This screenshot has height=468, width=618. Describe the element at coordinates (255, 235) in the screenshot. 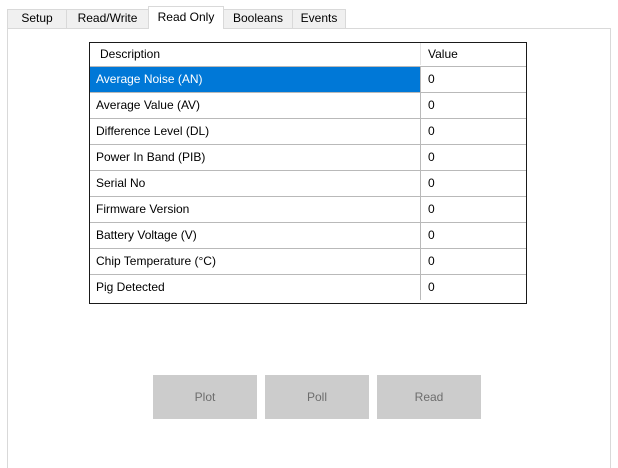

I see `cell-description: Battery Voltage (V)` at that location.